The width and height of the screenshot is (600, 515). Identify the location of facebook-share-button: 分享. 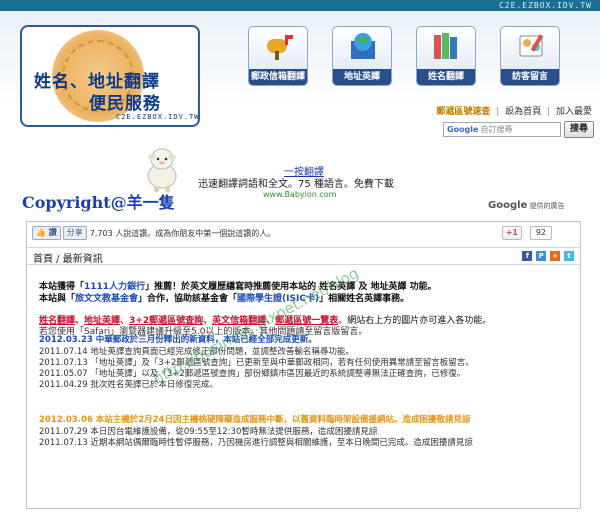
(74, 233).